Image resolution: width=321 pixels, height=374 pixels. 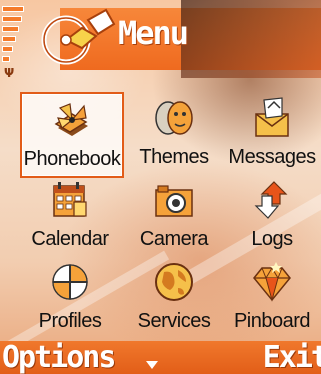 I want to click on softkey-bar: Options Exit, so click(x=160, y=357).